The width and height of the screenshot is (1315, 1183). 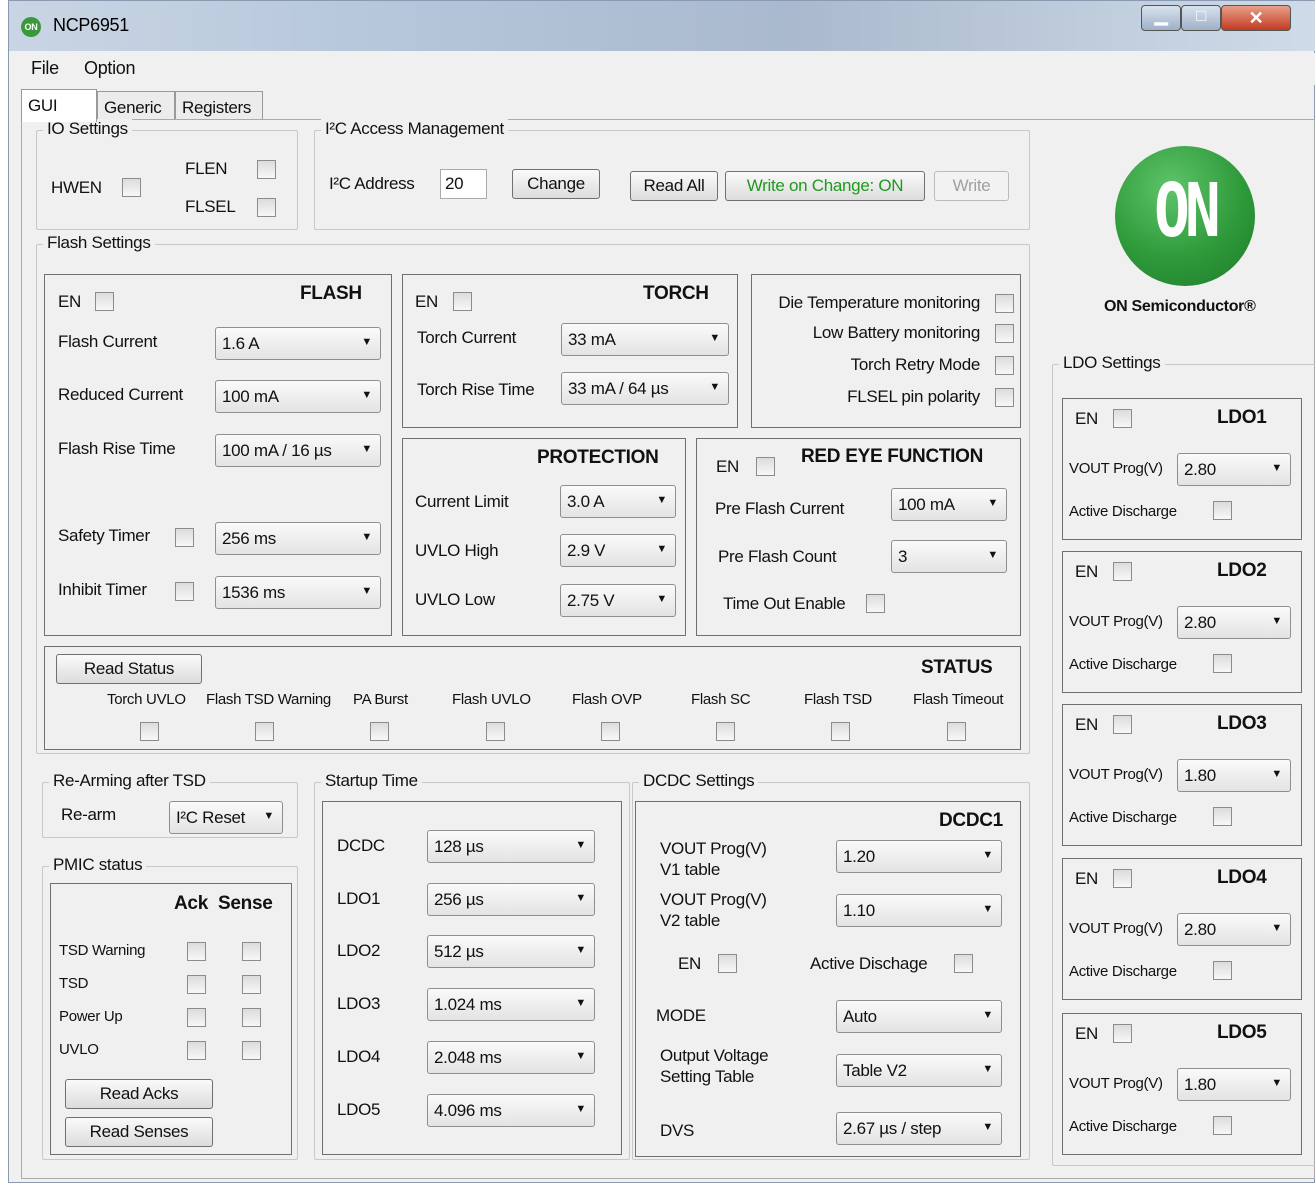 What do you see at coordinates (139, 1094) in the screenshot?
I see `read-acks-button: Read Acks` at bounding box center [139, 1094].